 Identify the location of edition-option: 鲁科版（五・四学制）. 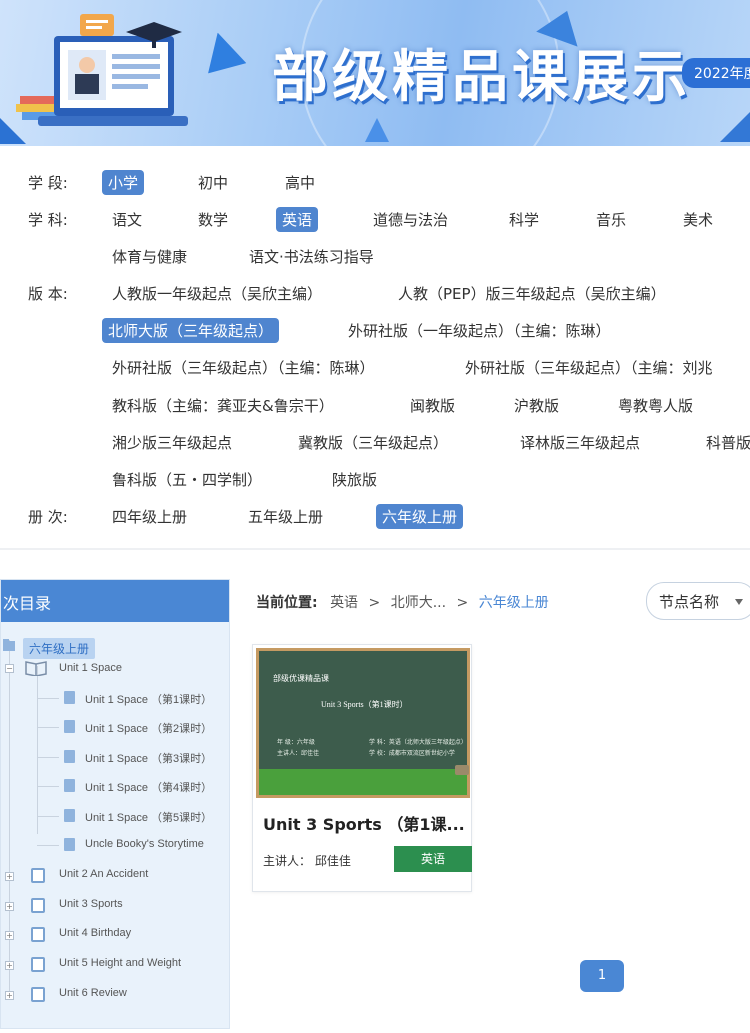
(187, 479).